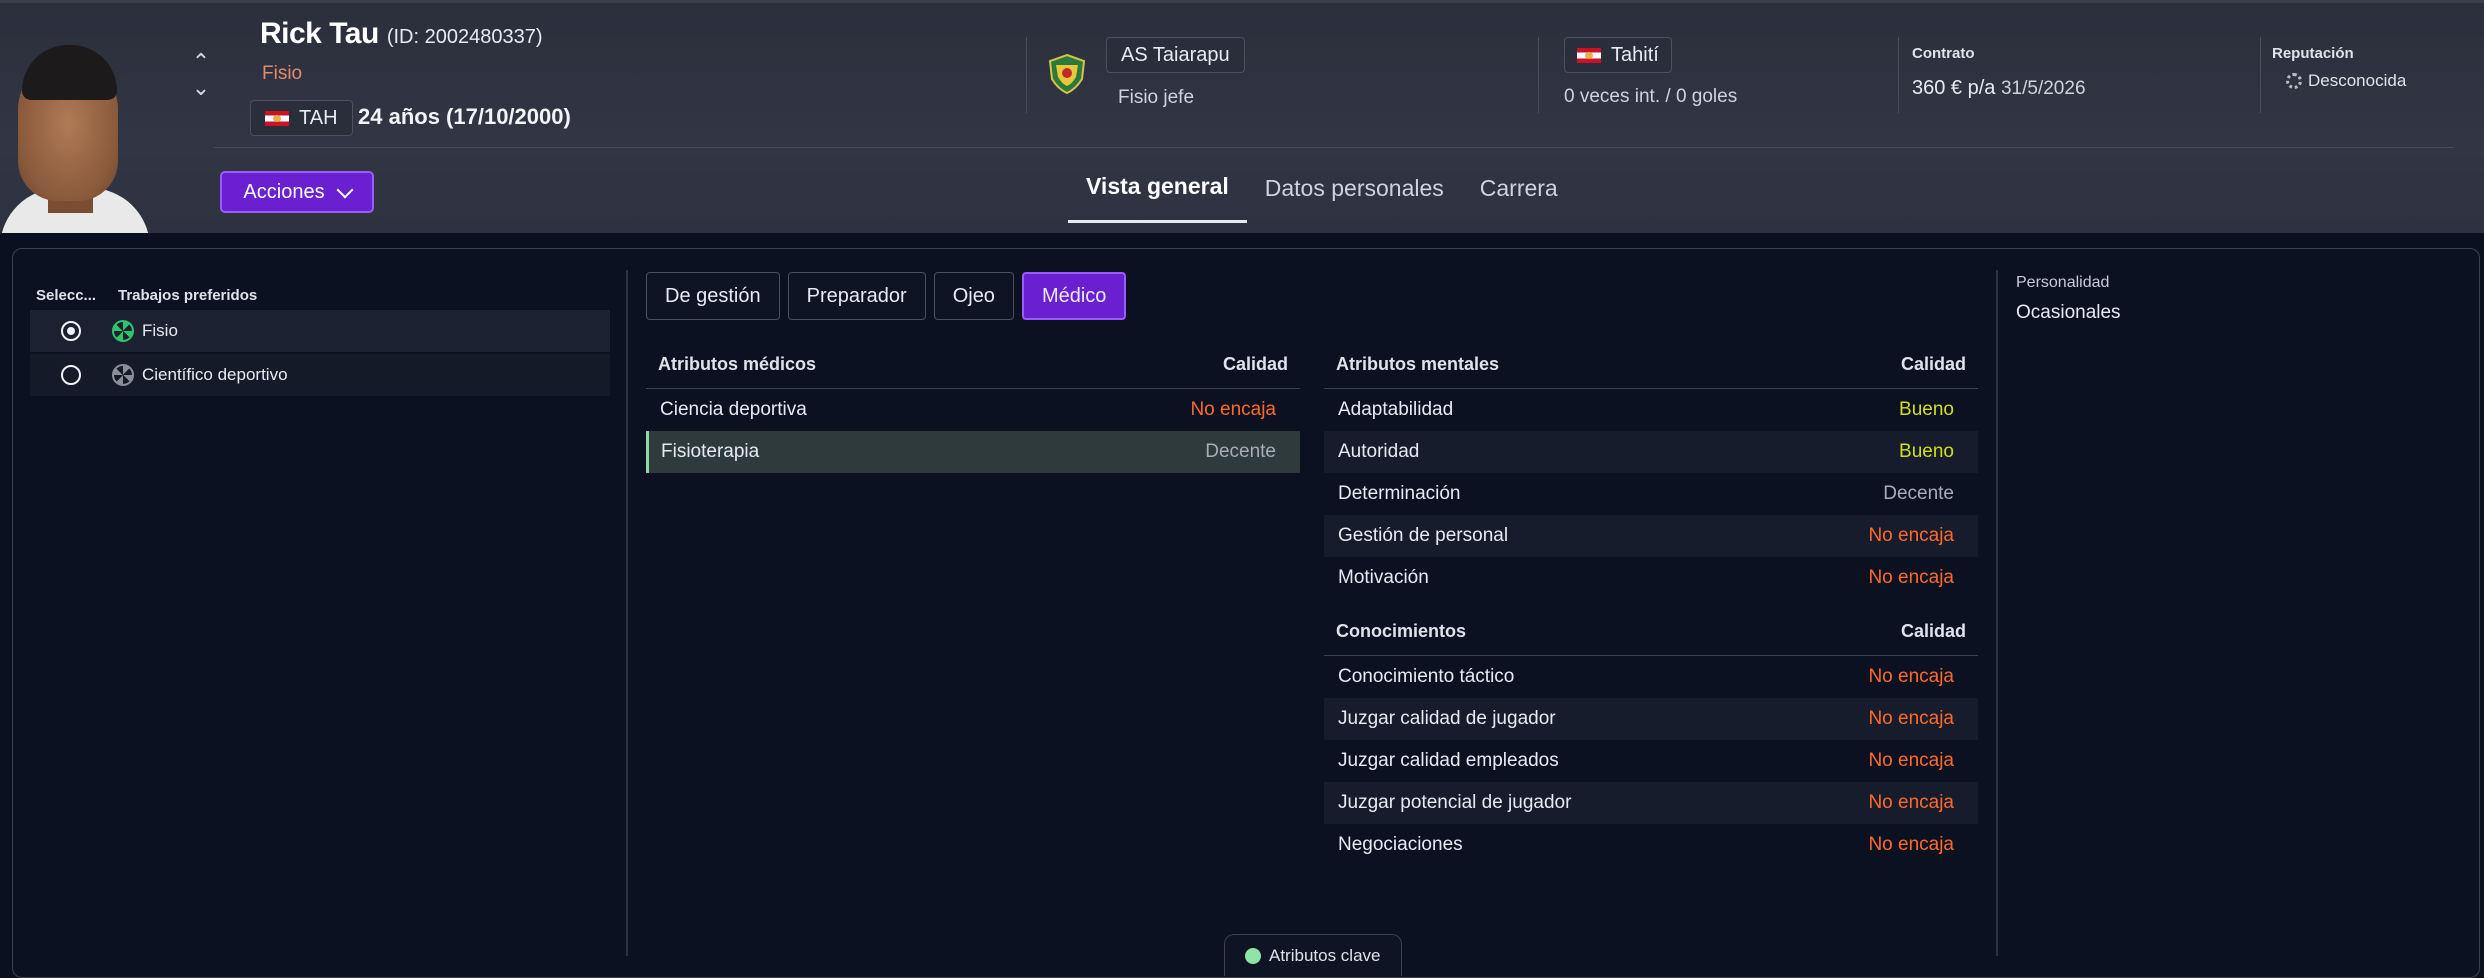 The width and height of the screenshot is (2484, 978). I want to click on attribute-row: Juzgar potencial de jugador No encaja, so click(1651, 803).